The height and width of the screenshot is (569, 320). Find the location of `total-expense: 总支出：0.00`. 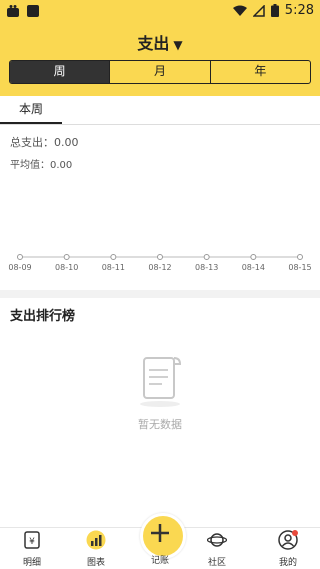

total-expense: 总支出：0.00 is located at coordinates (44, 142).